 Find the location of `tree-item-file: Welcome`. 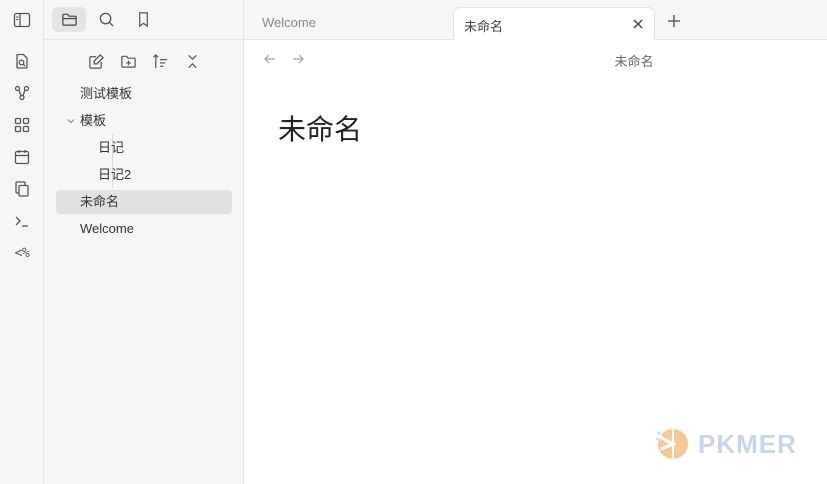

tree-item-file: Welcome is located at coordinates (107, 229).